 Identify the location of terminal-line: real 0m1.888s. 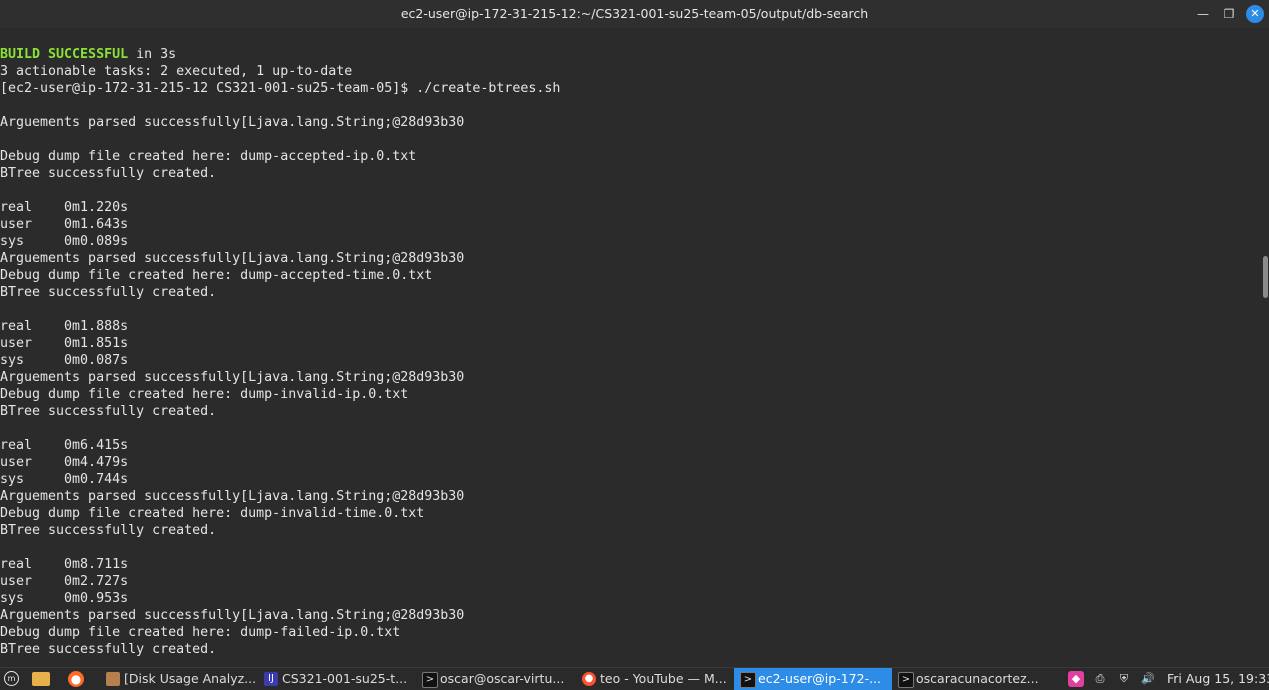
(64, 326).